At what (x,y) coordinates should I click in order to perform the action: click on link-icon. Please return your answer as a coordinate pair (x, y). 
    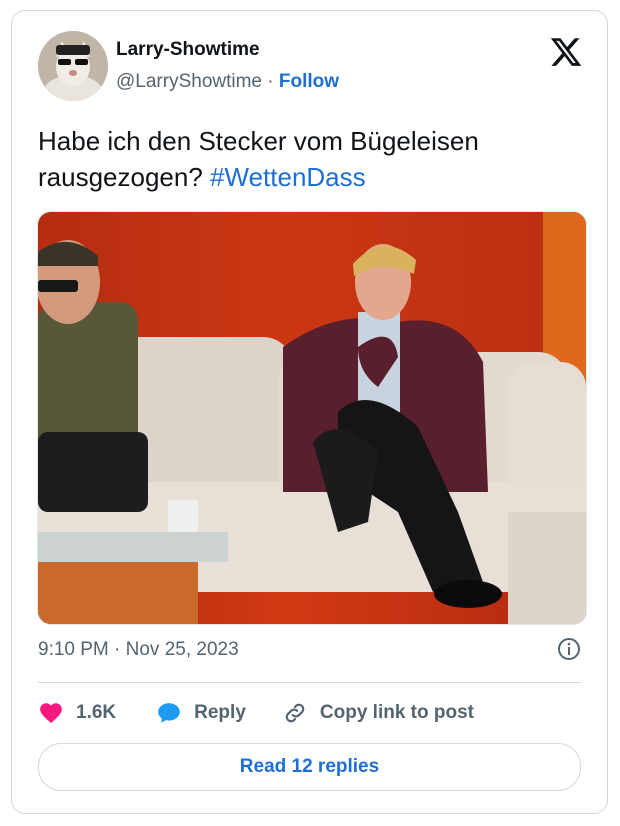
    Looking at the image, I should click on (295, 713).